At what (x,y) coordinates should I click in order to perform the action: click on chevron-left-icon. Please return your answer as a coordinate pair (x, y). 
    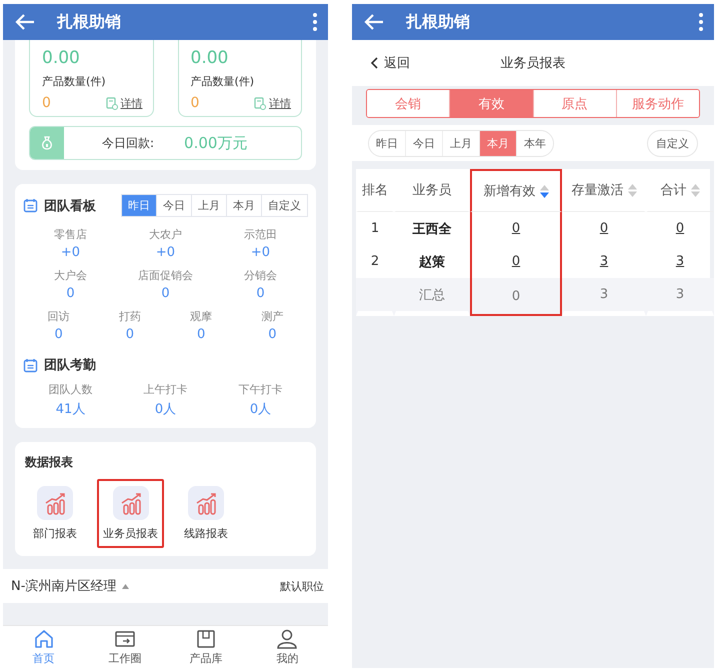
    Looking at the image, I should click on (374, 63).